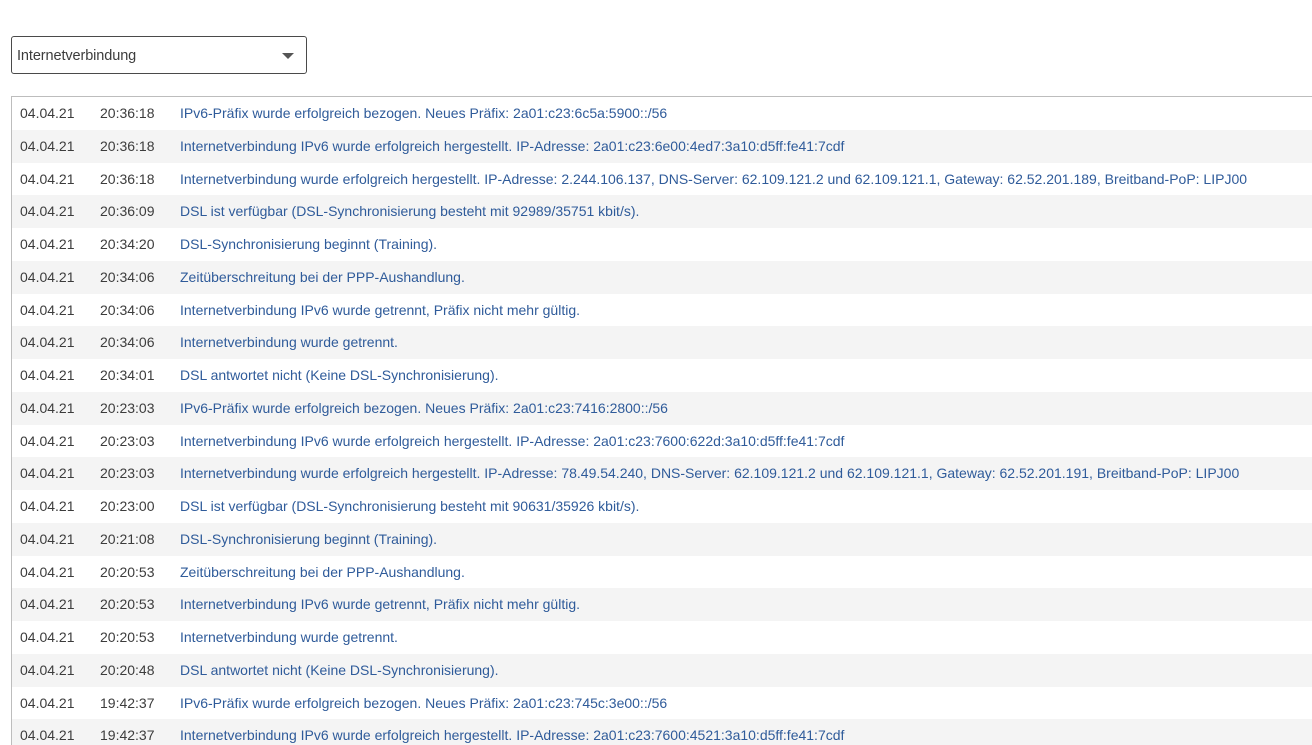 This screenshot has width=1312, height=745. Describe the element at coordinates (77, 56) in the screenshot. I see `log-filter-selected-value: Internetverbindung` at that location.